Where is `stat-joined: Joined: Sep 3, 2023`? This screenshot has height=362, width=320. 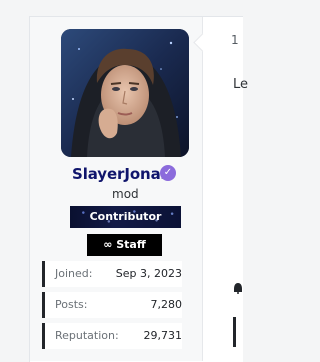
stat-joined: Joined: Sep 3, 2023 is located at coordinates (112, 274).